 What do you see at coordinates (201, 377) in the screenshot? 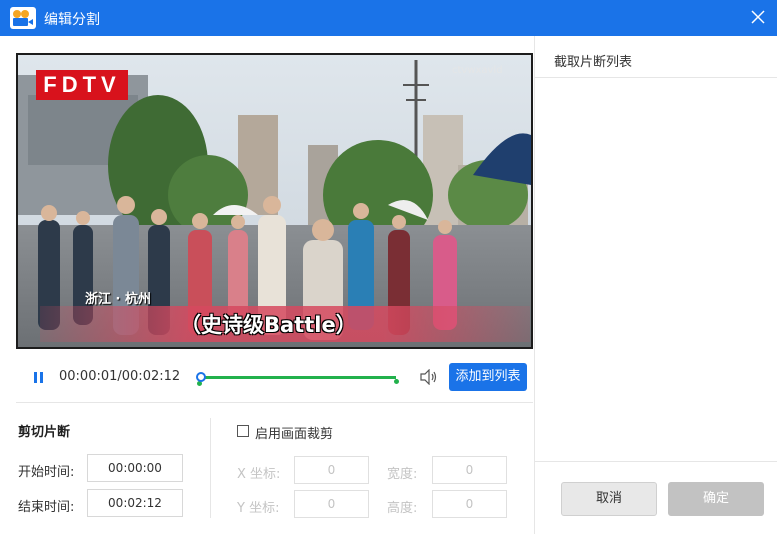
I see `playhead-handle` at bounding box center [201, 377].